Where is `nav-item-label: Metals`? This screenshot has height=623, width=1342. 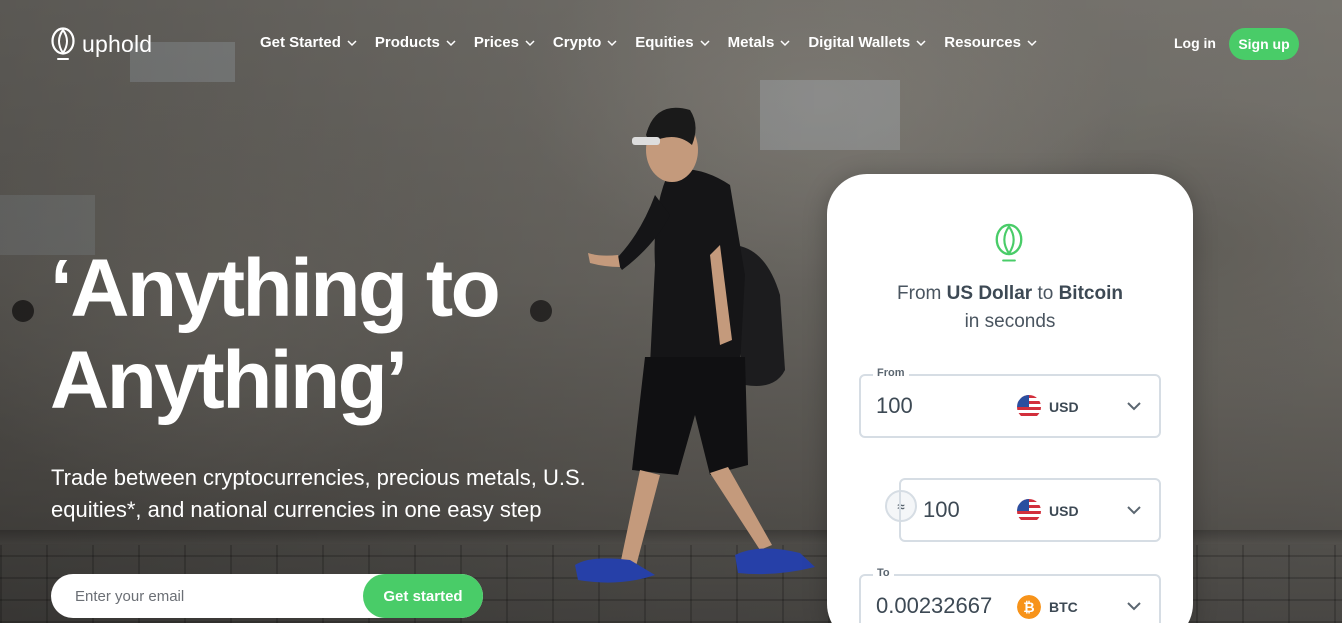
nav-item-label: Metals is located at coordinates (751, 42).